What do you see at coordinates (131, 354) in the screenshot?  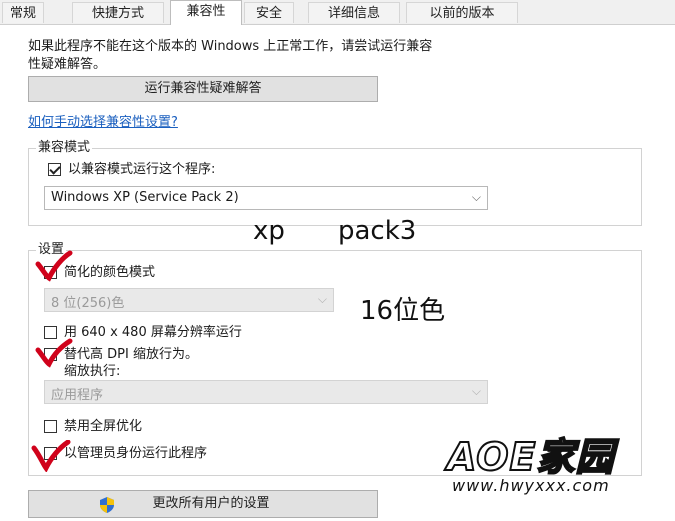 I see `dpi-override-label: 替代高 DPI 缩放行为。` at bounding box center [131, 354].